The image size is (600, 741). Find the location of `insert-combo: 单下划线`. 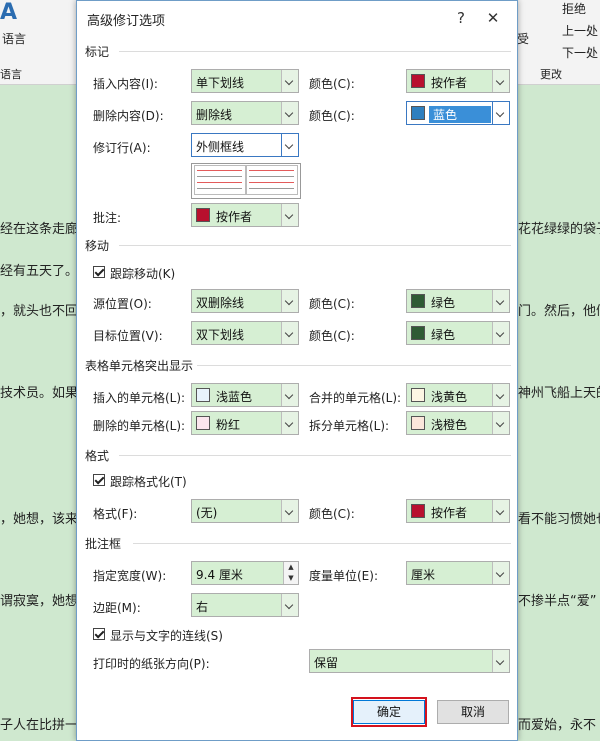

insert-combo: 单下划线 is located at coordinates (245, 81).